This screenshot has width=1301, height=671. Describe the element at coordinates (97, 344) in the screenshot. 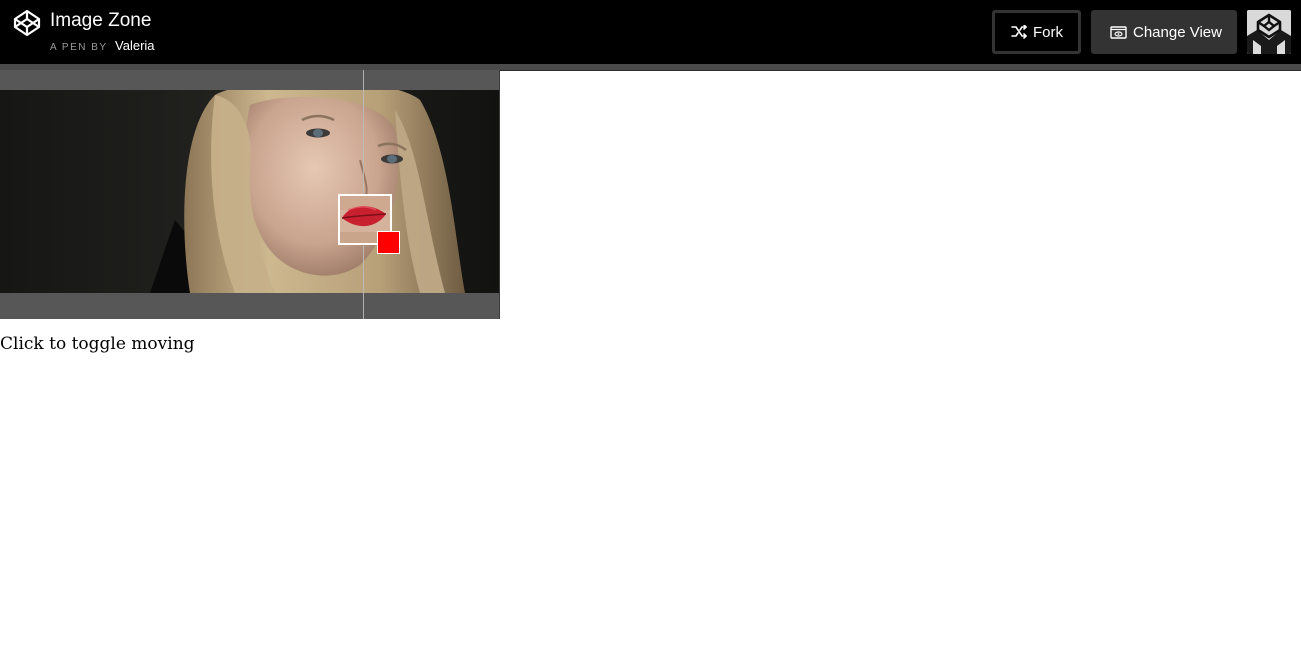

I see `toggle-hint: Click to toggle moving` at that location.